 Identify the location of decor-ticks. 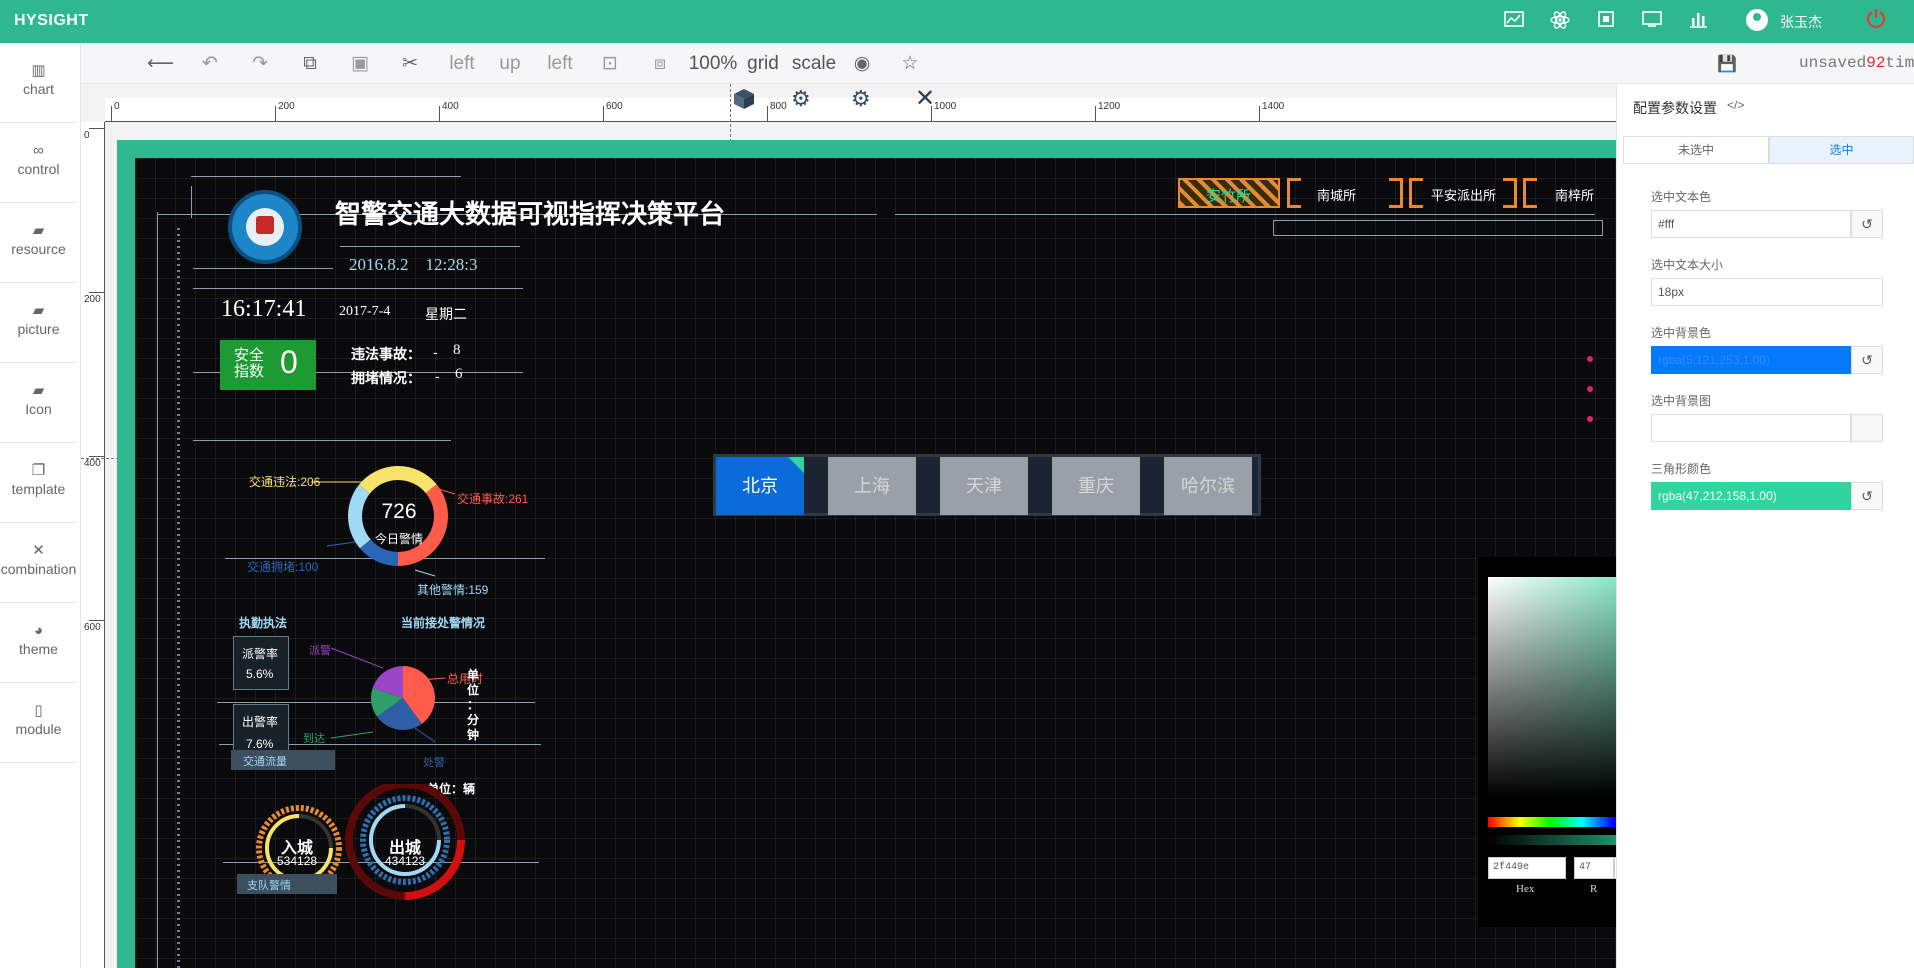
(178, 598).